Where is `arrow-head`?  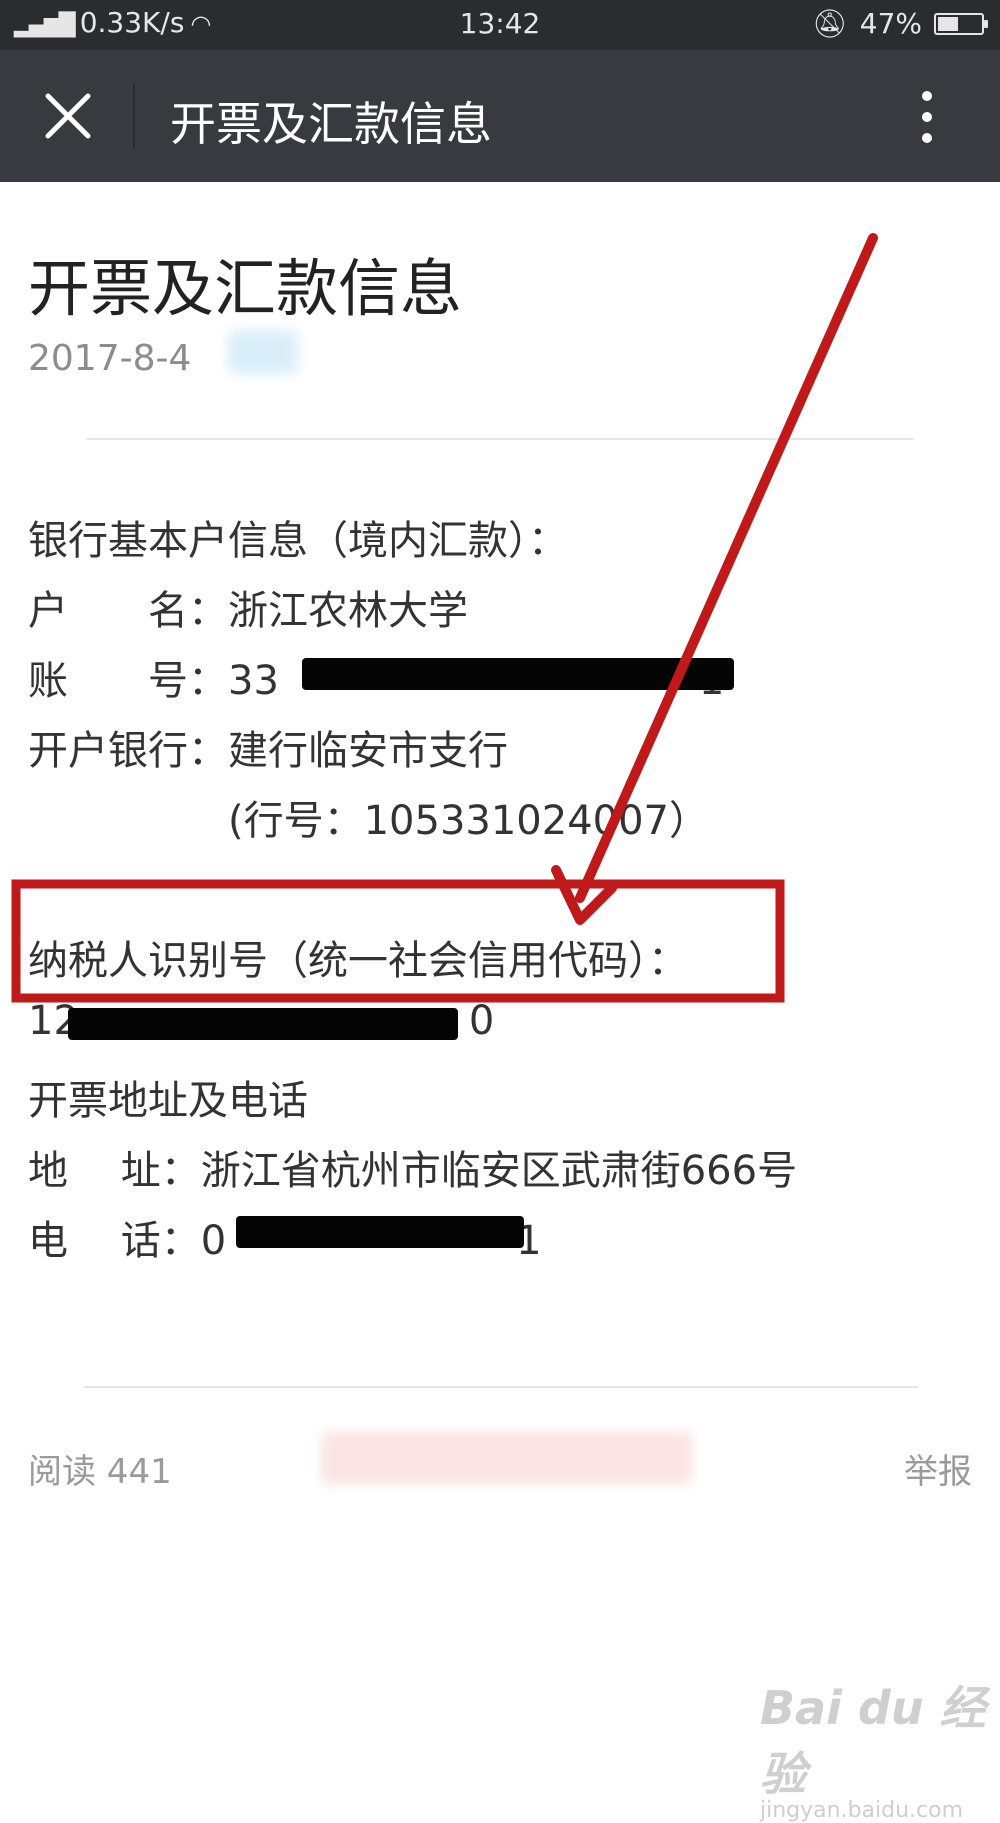 arrow-head is located at coordinates (584, 895).